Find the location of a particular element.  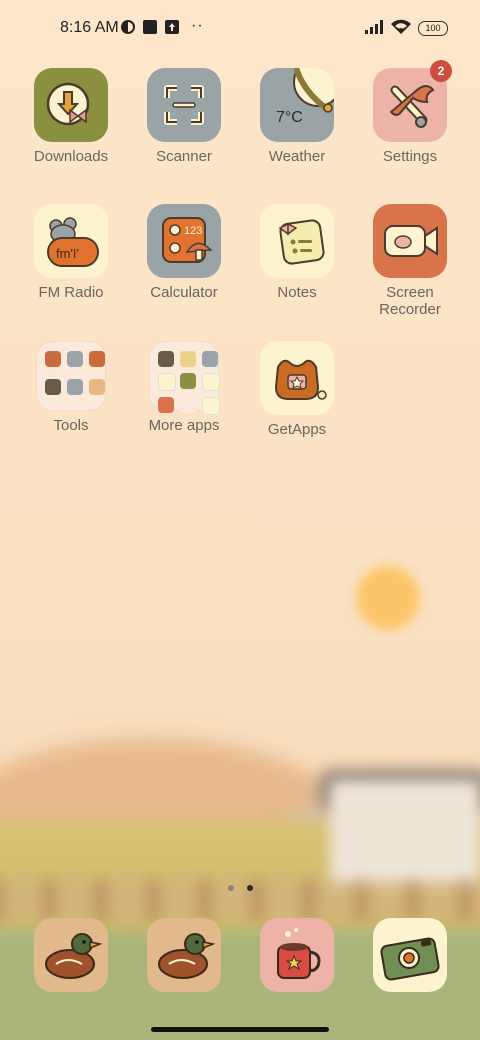

app-getapps: GetApps is located at coordinates (297, 389).